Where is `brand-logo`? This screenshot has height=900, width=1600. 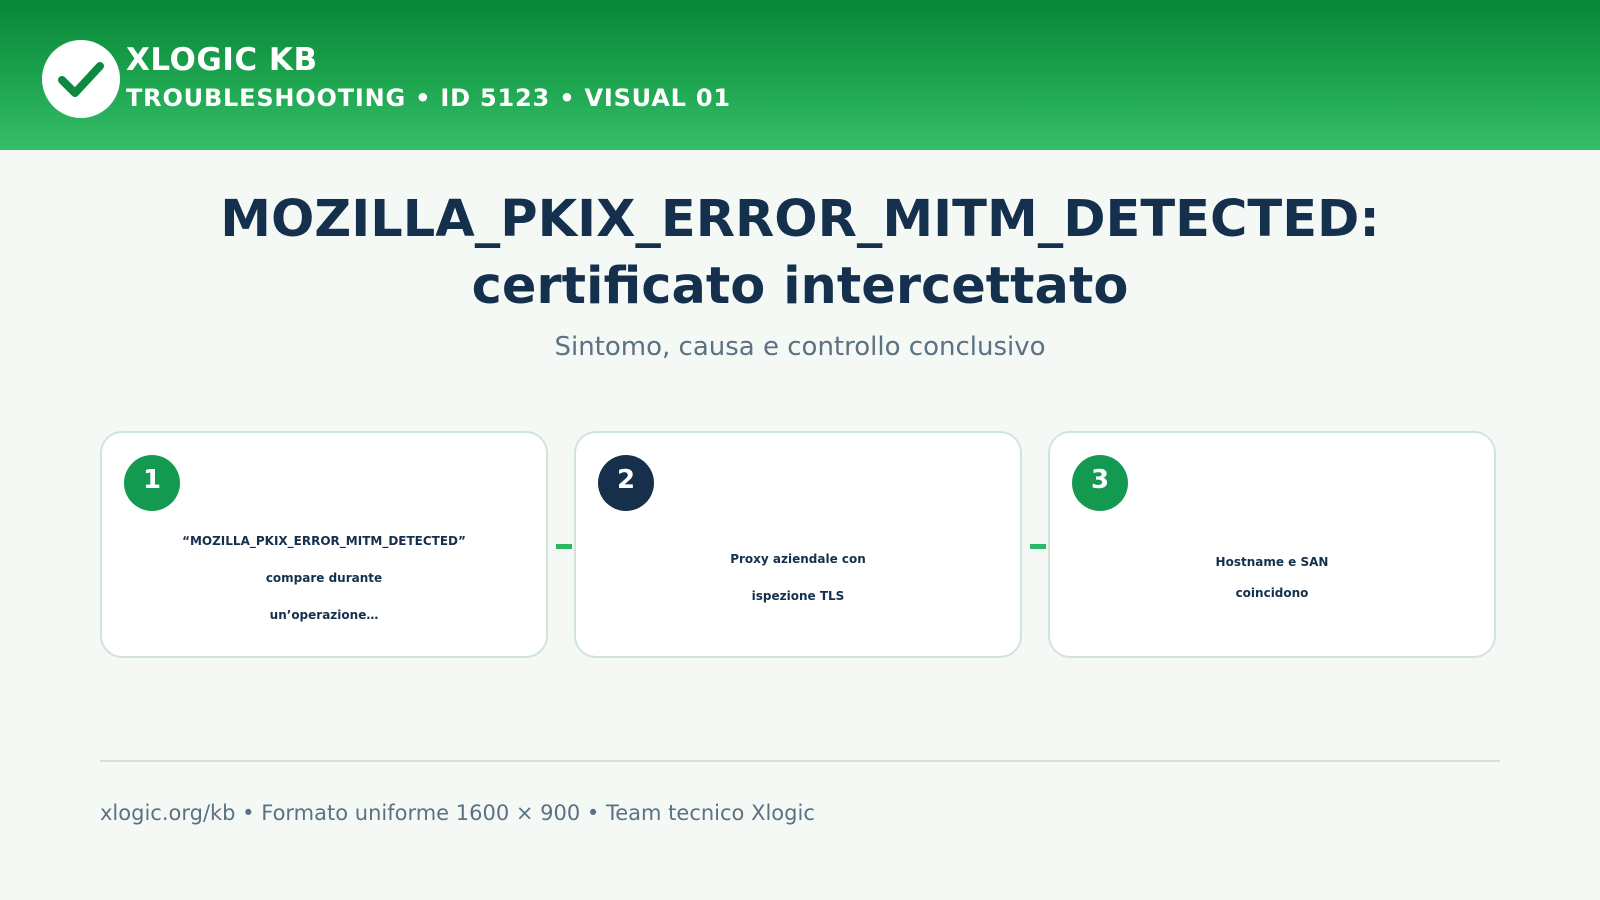 brand-logo is located at coordinates (81, 79).